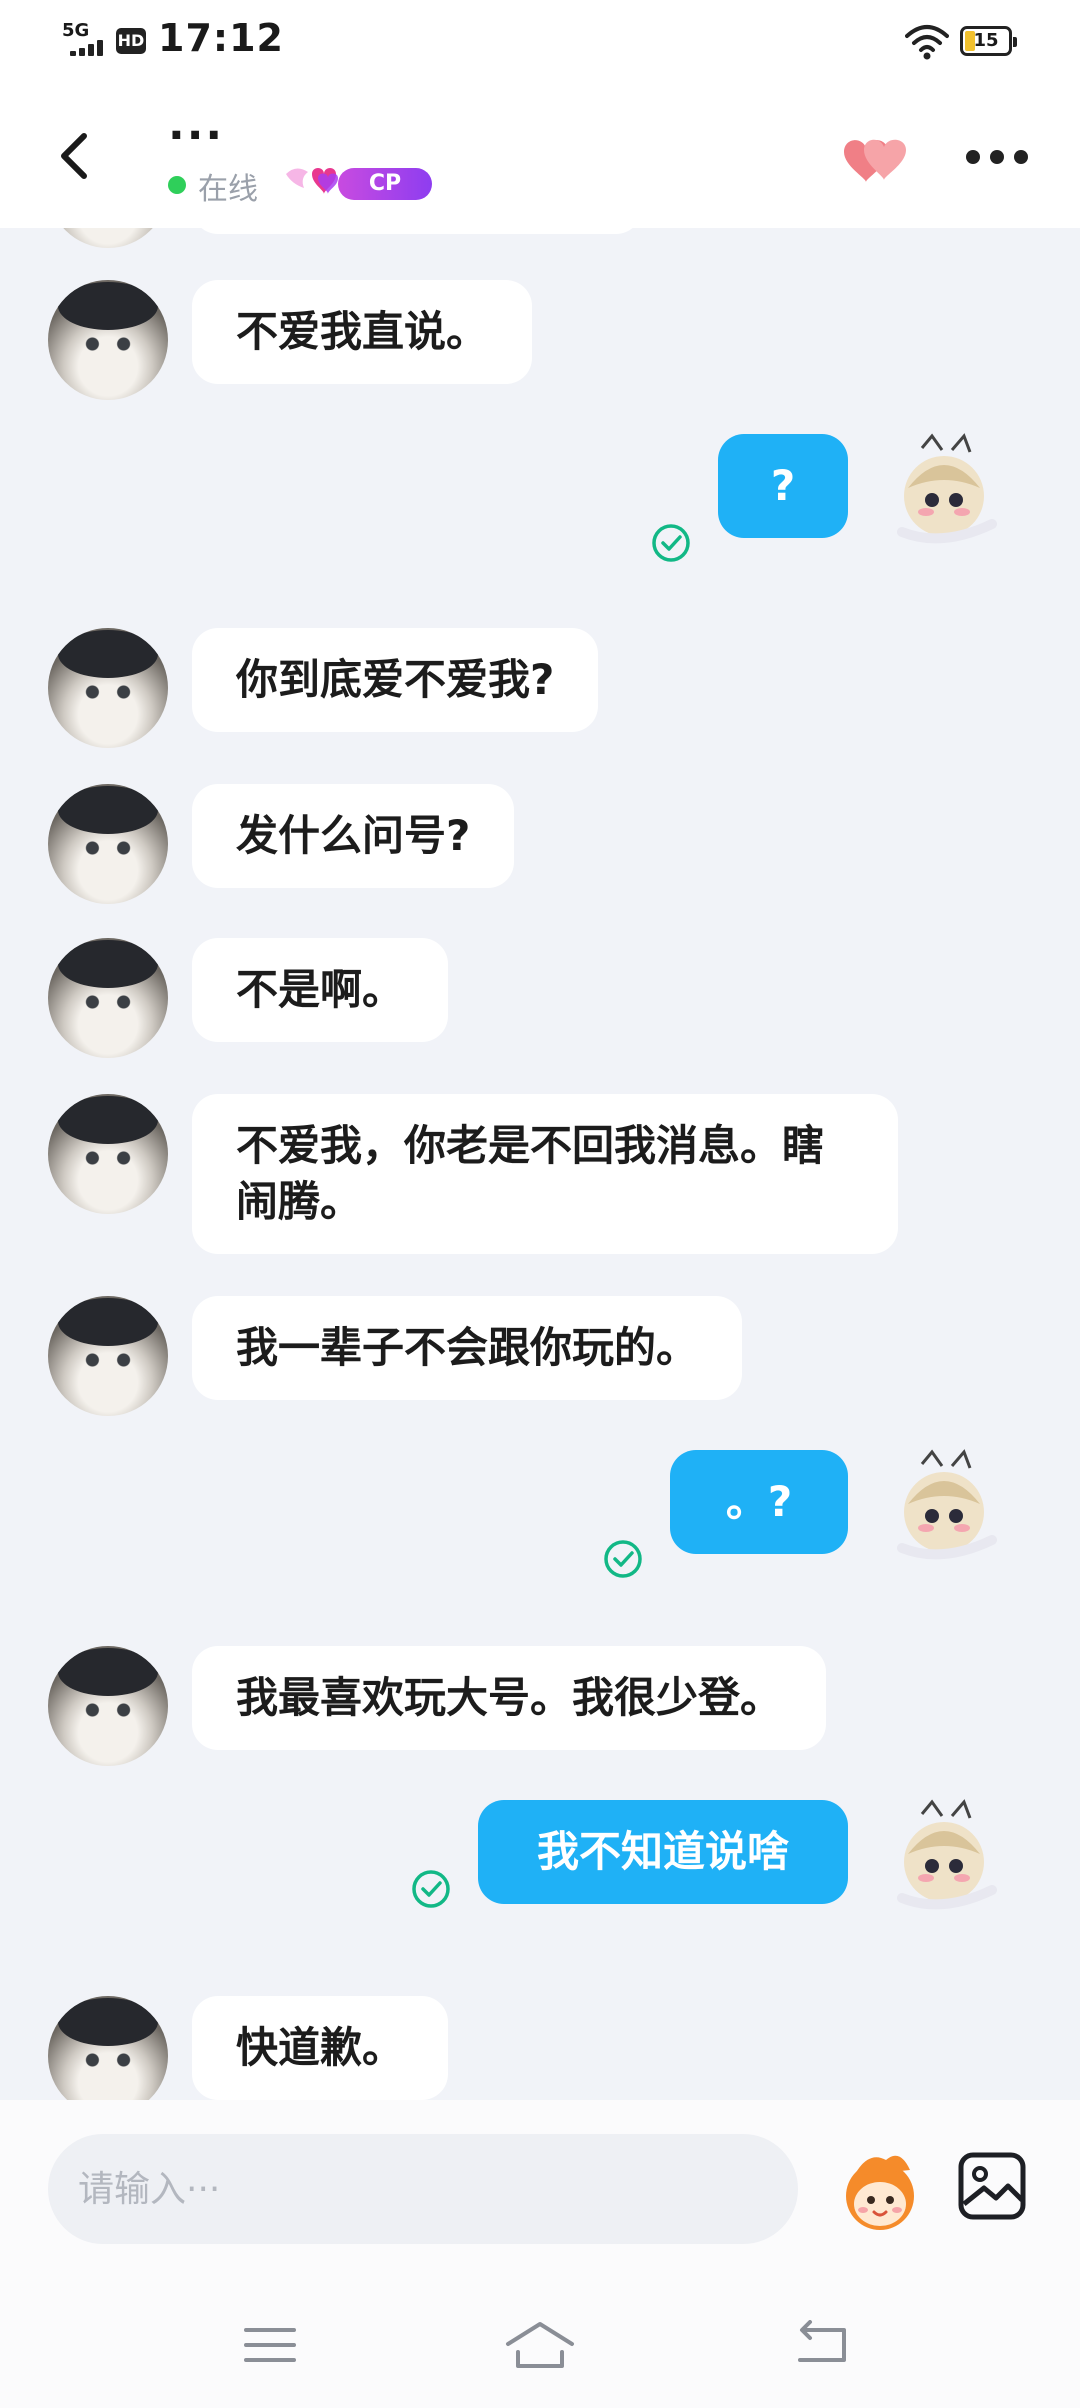  Describe the element at coordinates (362, 332) in the screenshot. I see `message-bubble-received: 不爱我直说。` at that location.